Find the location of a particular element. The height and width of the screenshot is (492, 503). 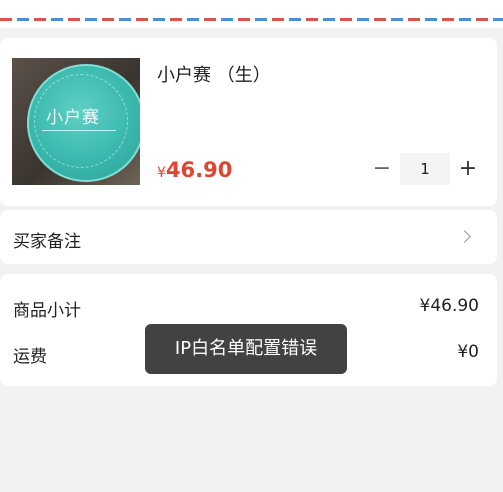

quantity-stepper: − 1 + is located at coordinates (425, 169).